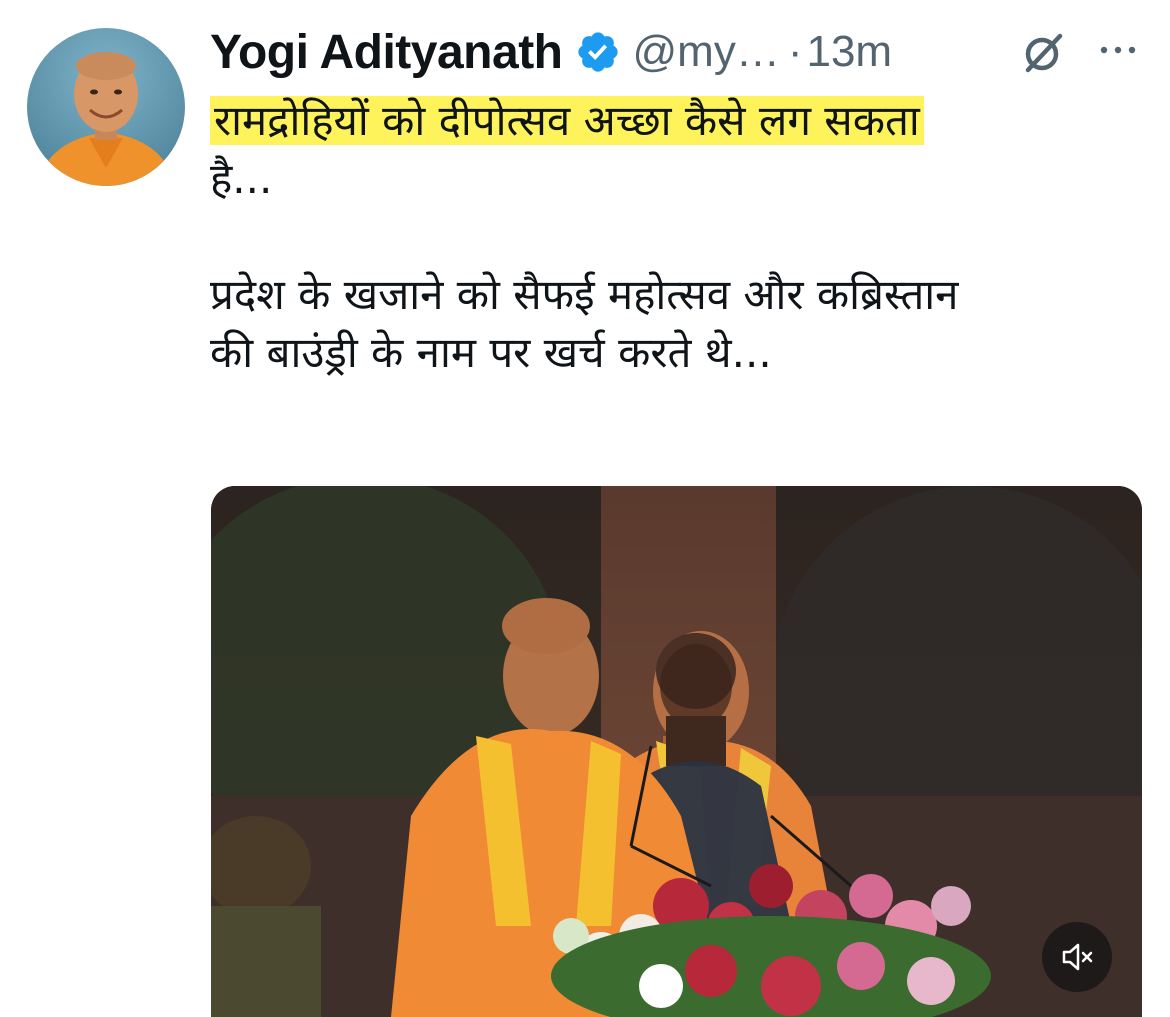  I want to click on timestamp: 13m, so click(849, 52).